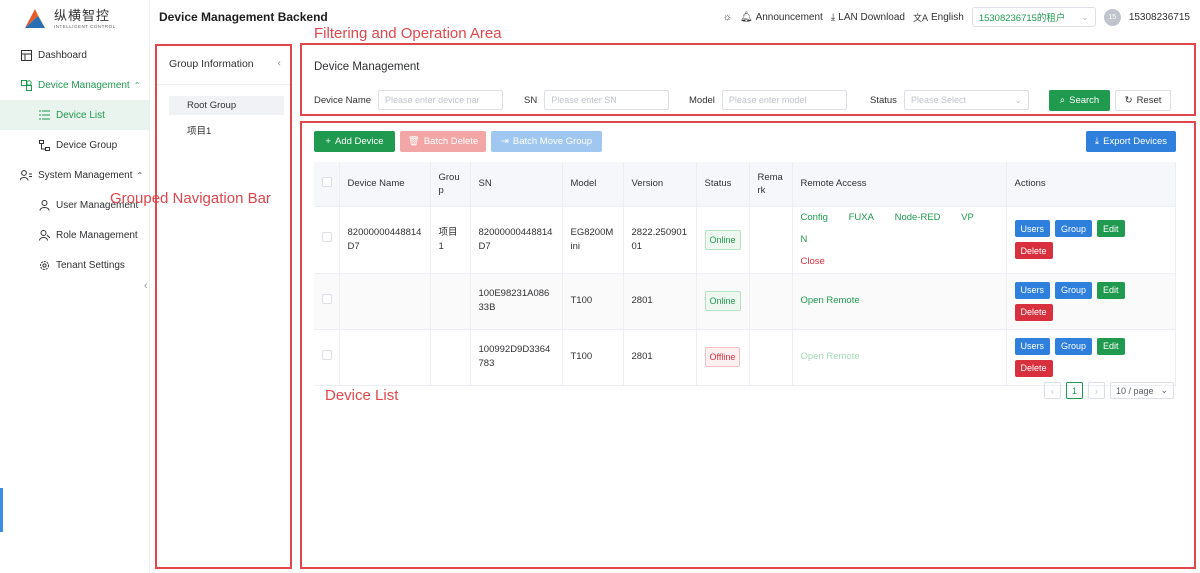  Describe the element at coordinates (1112, 17) in the screenshot. I see `avatar: 15` at that location.